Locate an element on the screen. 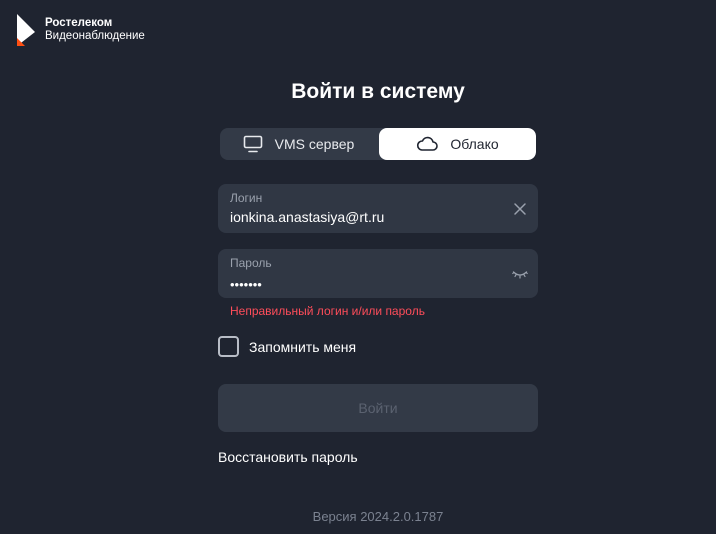  tab-cloud: Облако is located at coordinates (457, 144).